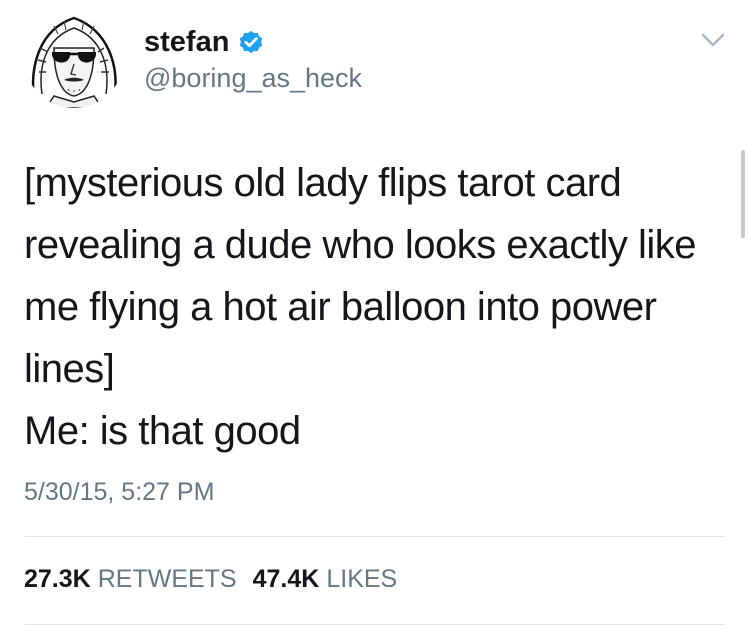  I want to click on retweets-stat: 27.3K RETWEETS, so click(130, 579).